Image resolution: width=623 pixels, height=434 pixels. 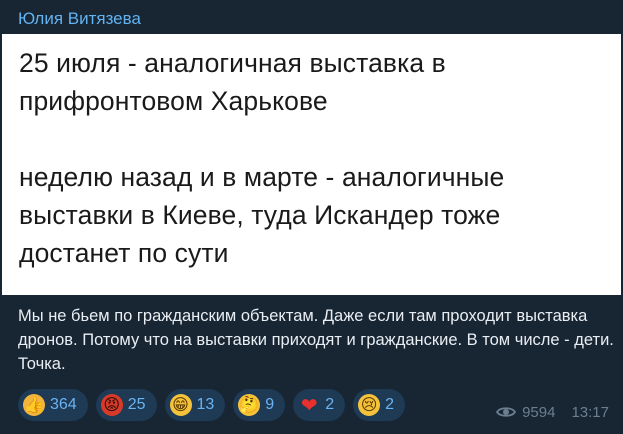 What do you see at coordinates (136, 404) in the screenshot?
I see `reaction-count: 25` at bounding box center [136, 404].